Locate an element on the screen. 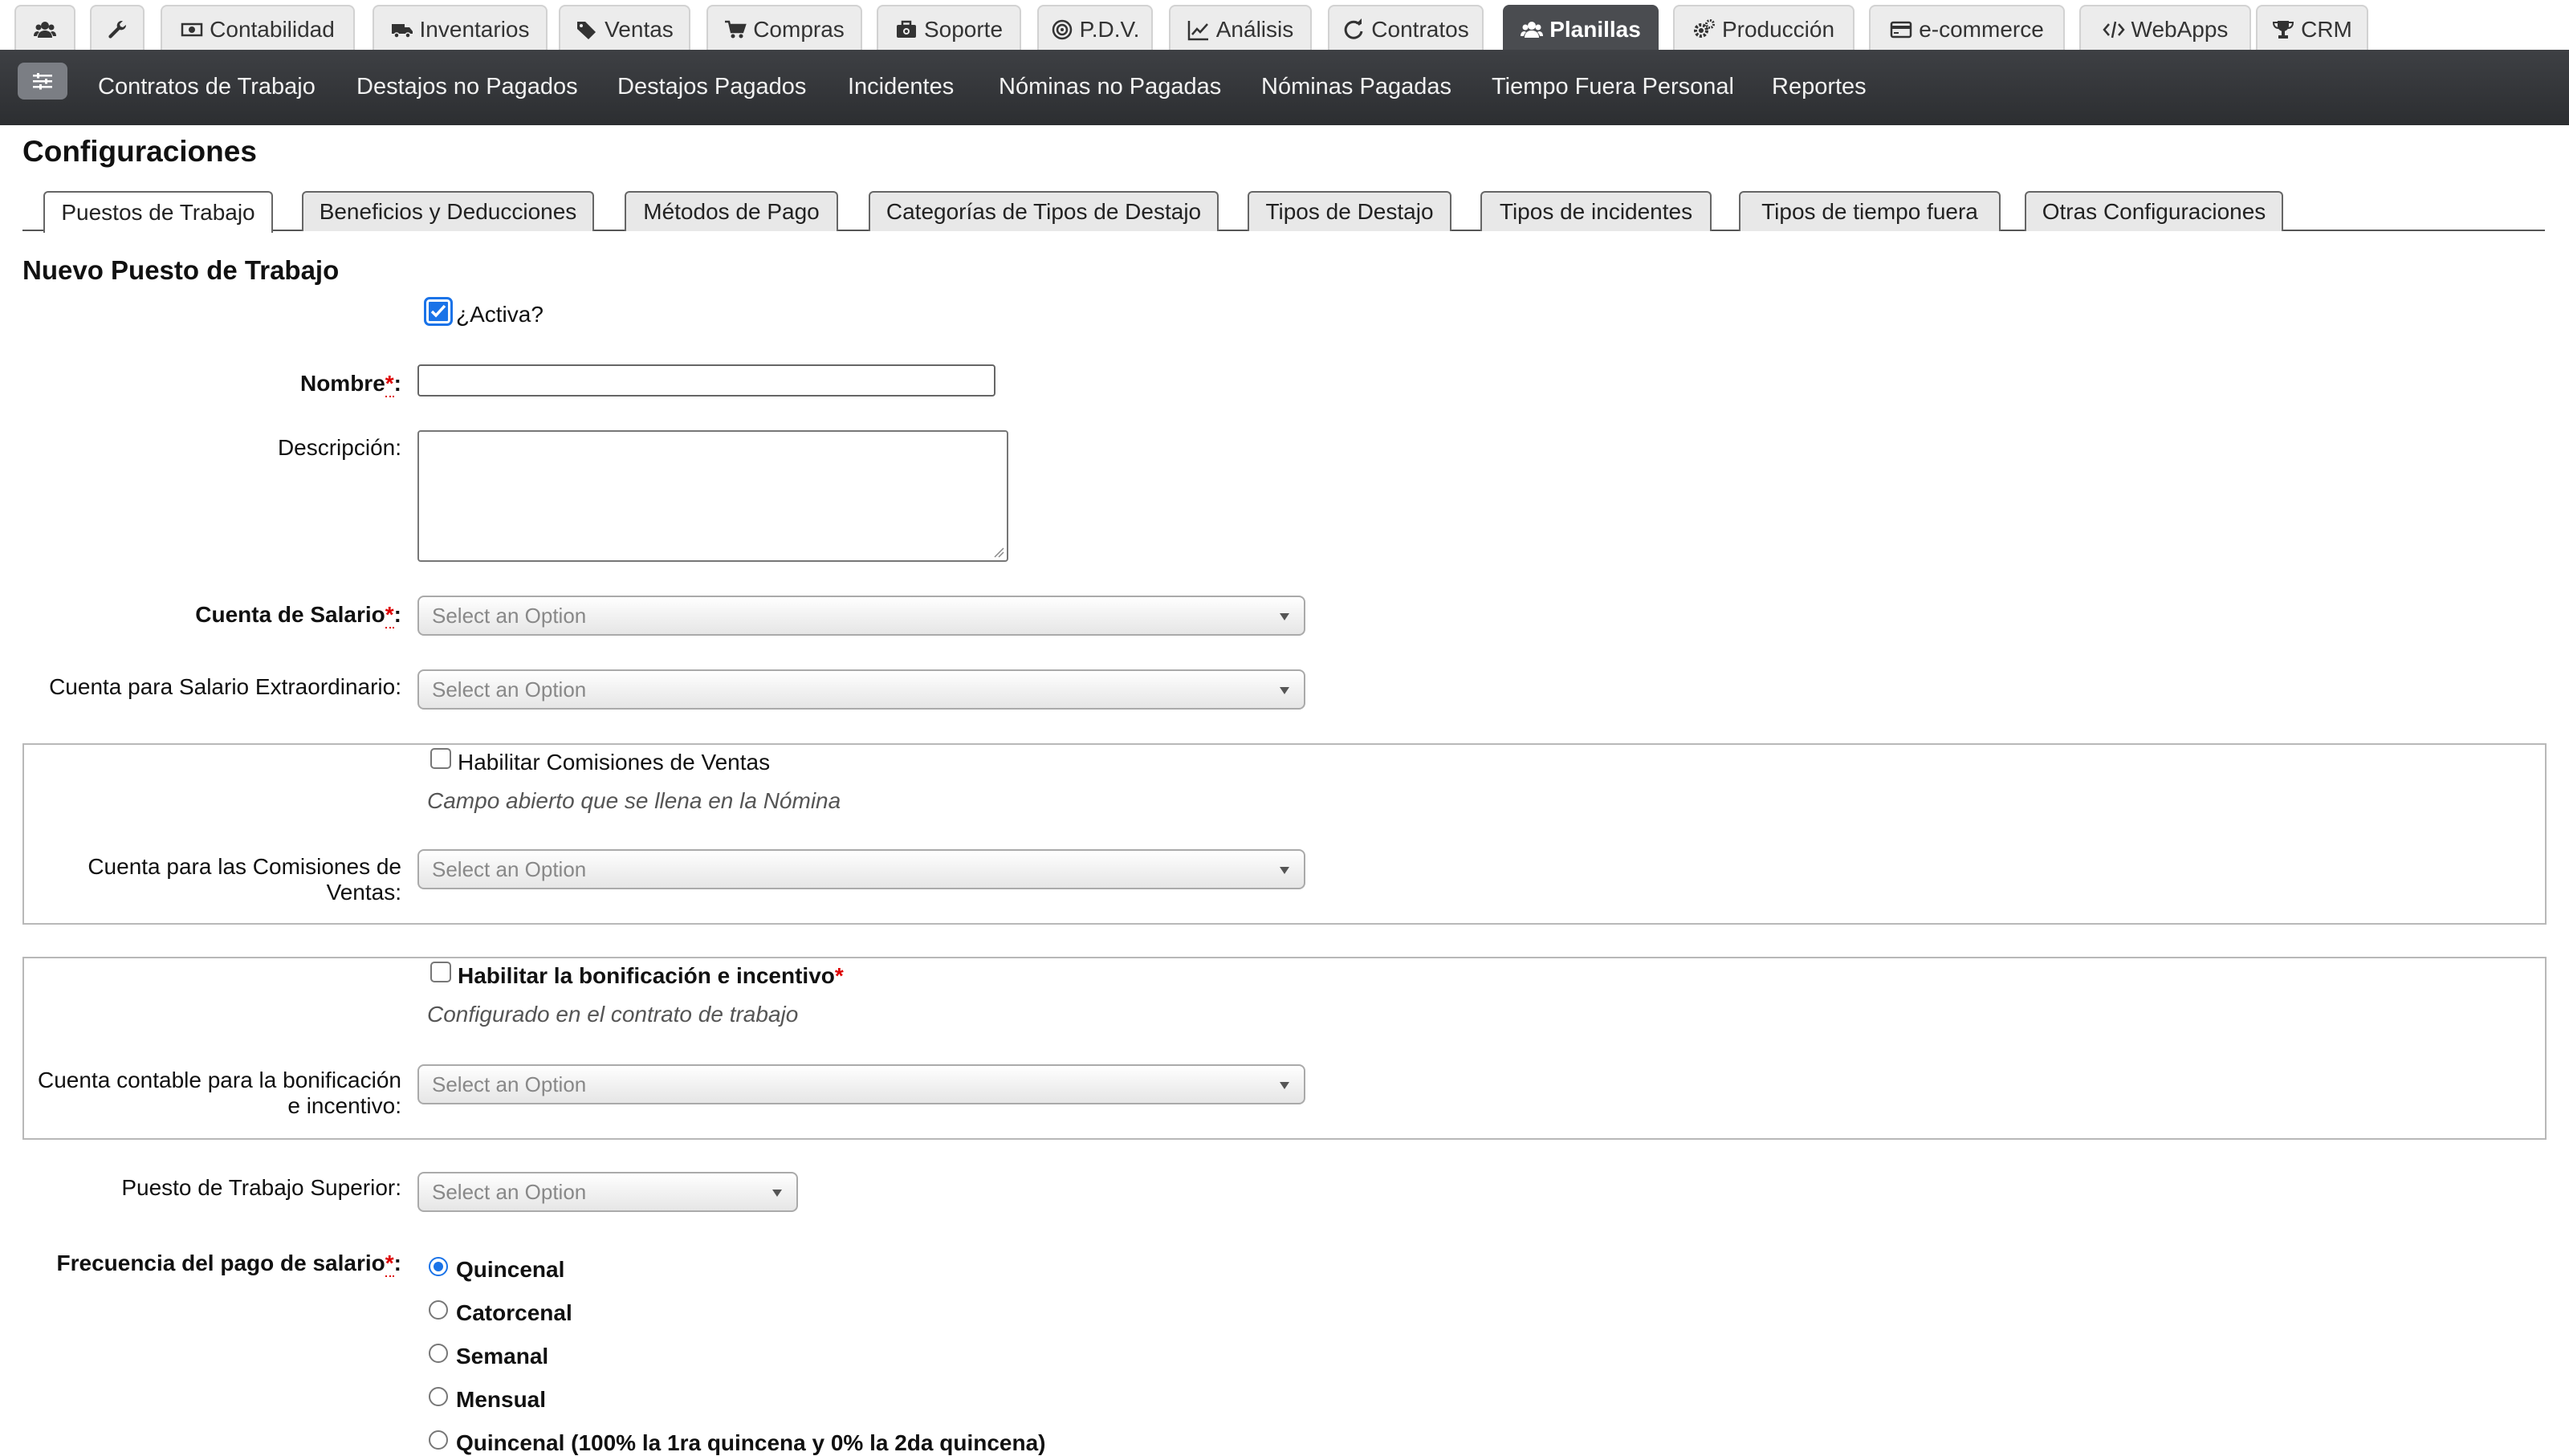  nombre-label: Nombre*: is located at coordinates (321, 384).